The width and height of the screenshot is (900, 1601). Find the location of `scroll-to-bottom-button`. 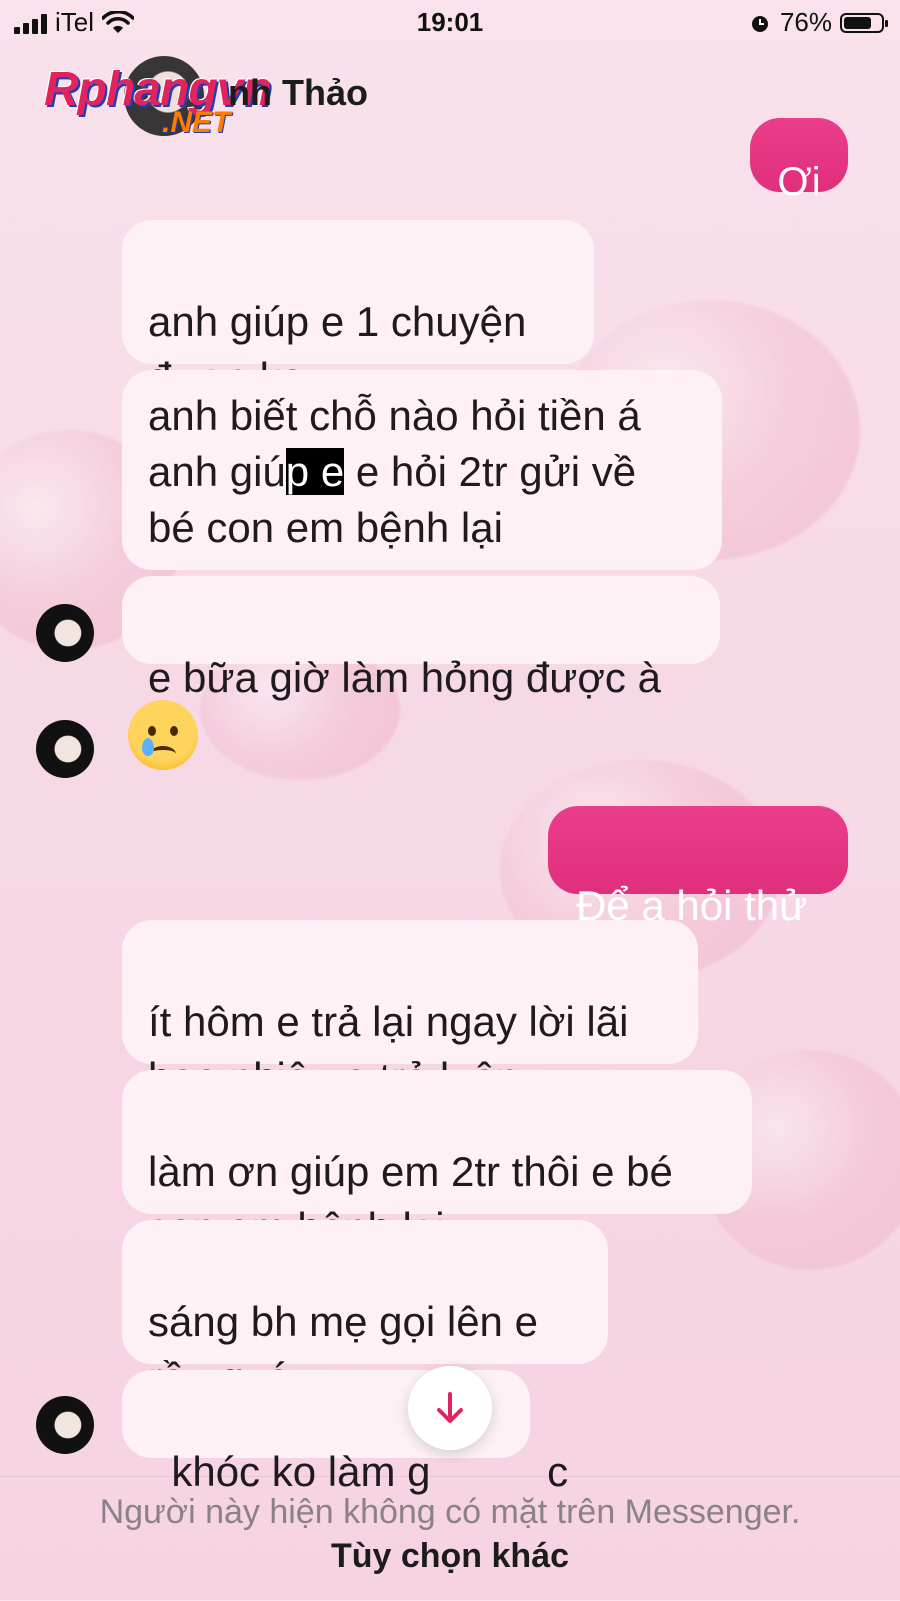

scroll-to-bottom-button is located at coordinates (450, 1408).